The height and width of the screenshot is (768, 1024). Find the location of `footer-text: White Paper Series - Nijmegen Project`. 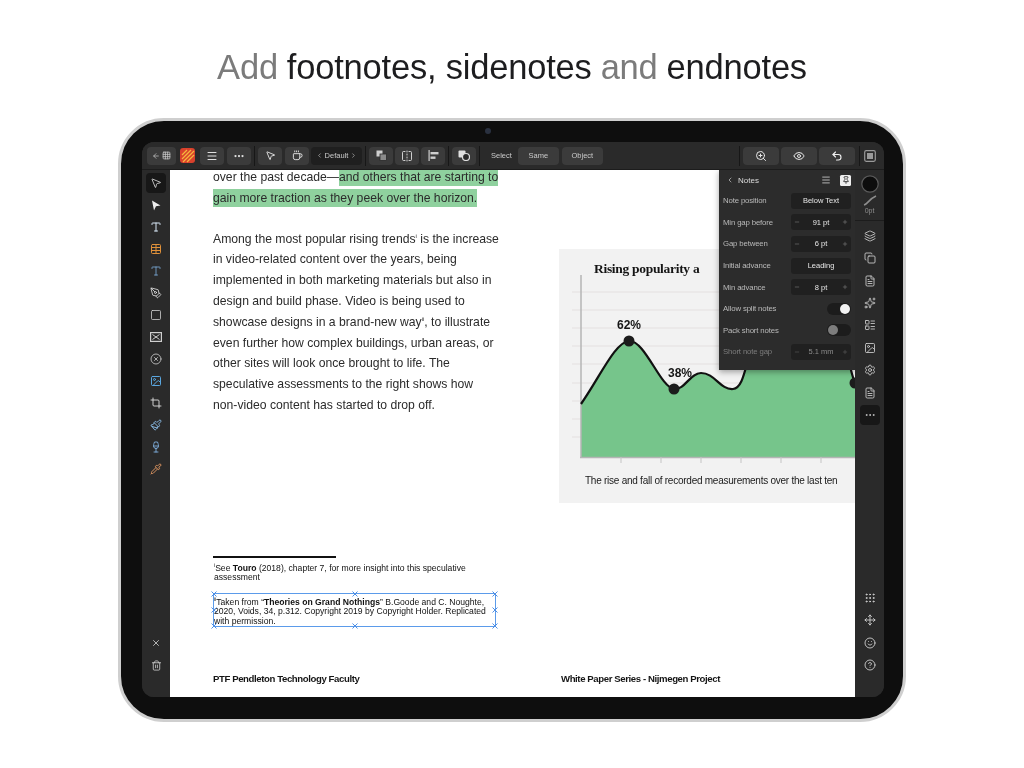

footer-text: White Paper Series - Nijmegen Project is located at coordinates (640, 678).